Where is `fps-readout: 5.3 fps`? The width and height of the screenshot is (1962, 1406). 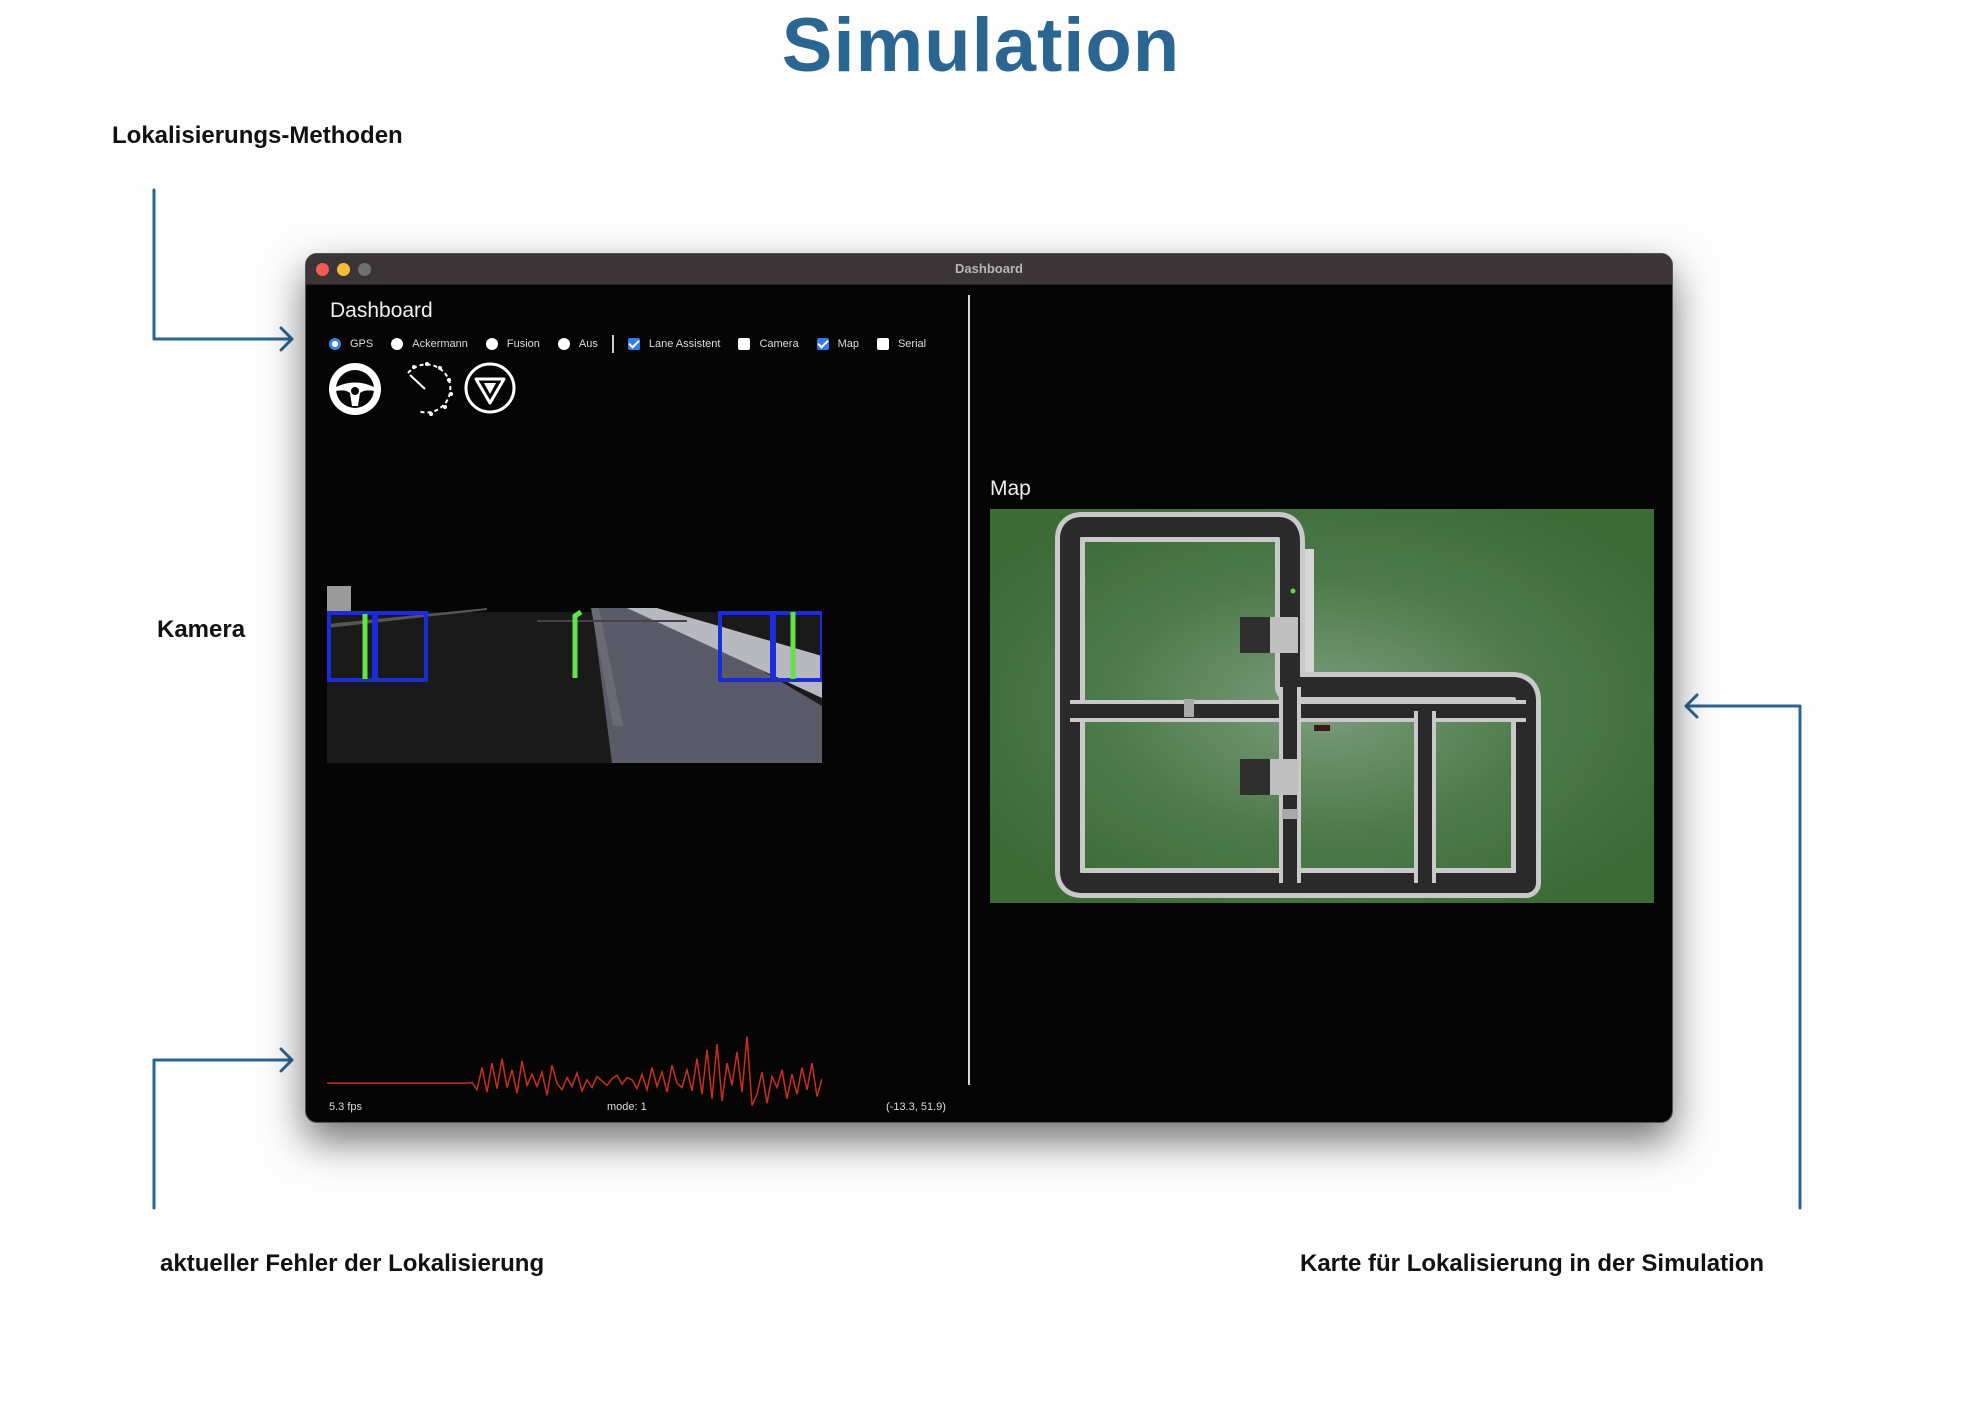 fps-readout: 5.3 fps is located at coordinates (346, 1107).